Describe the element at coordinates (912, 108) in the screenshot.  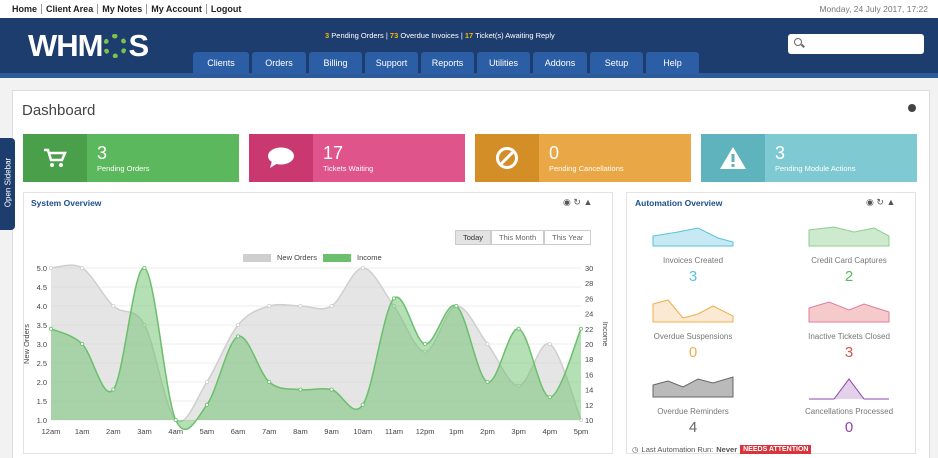
I see `settings-icon` at that location.